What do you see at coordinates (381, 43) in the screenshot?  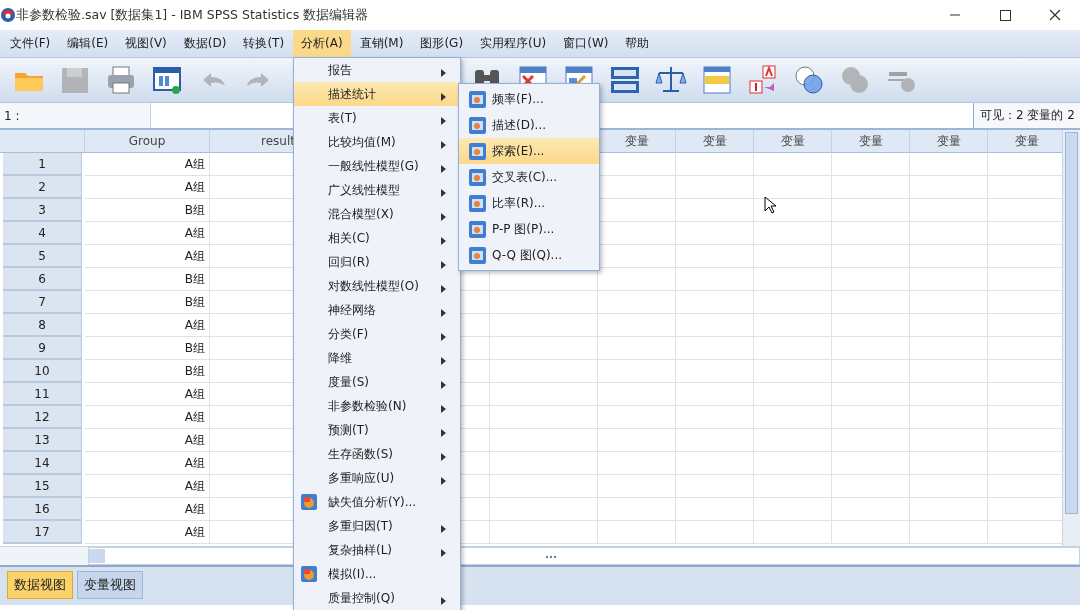 I see `menu-item: 直销(M)` at bounding box center [381, 43].